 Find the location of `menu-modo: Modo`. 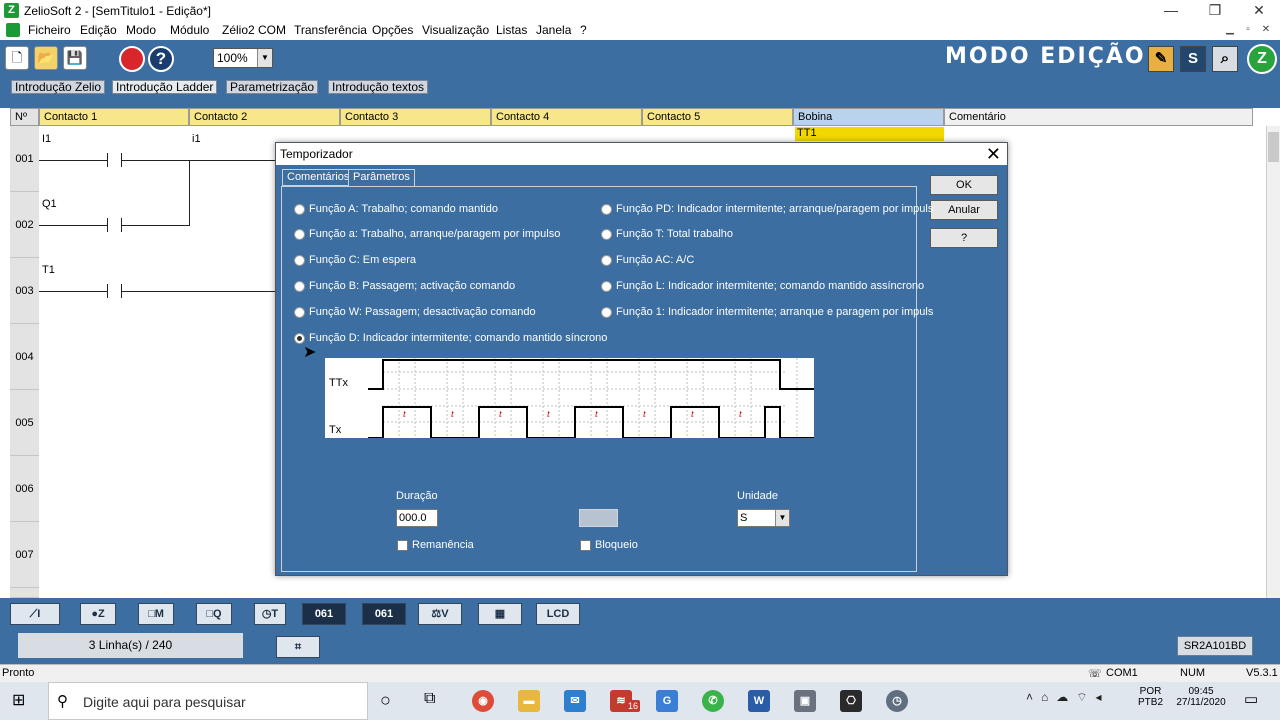

menu-modo: Modo is located at coordinates (141, 30).